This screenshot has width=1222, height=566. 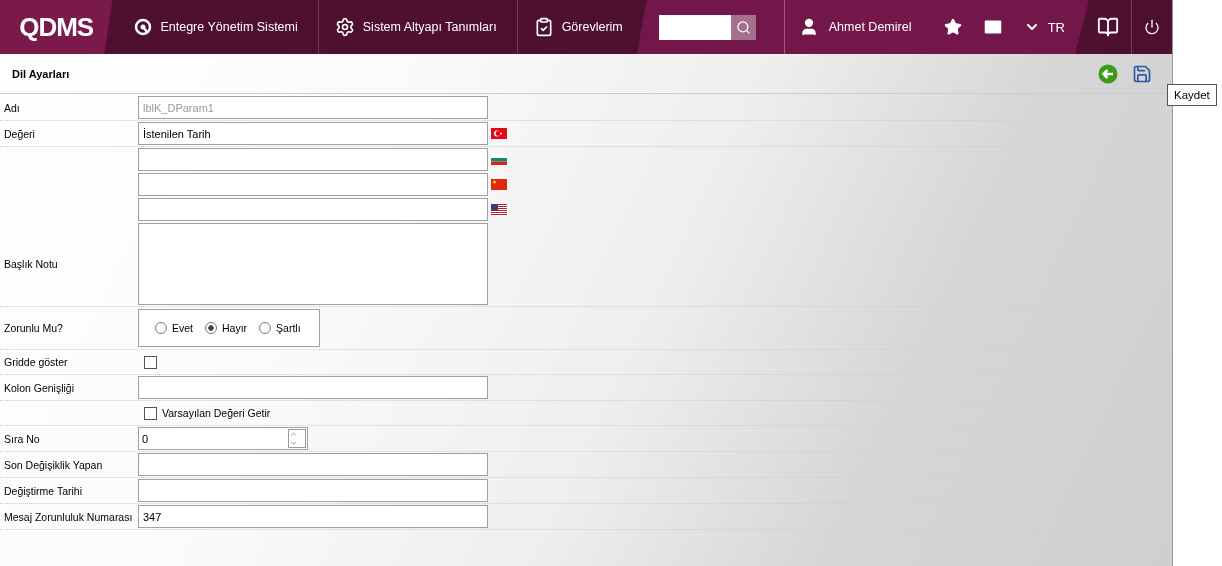 I want to click on field-label: Başlık Notu, so click(x=31, y=264).